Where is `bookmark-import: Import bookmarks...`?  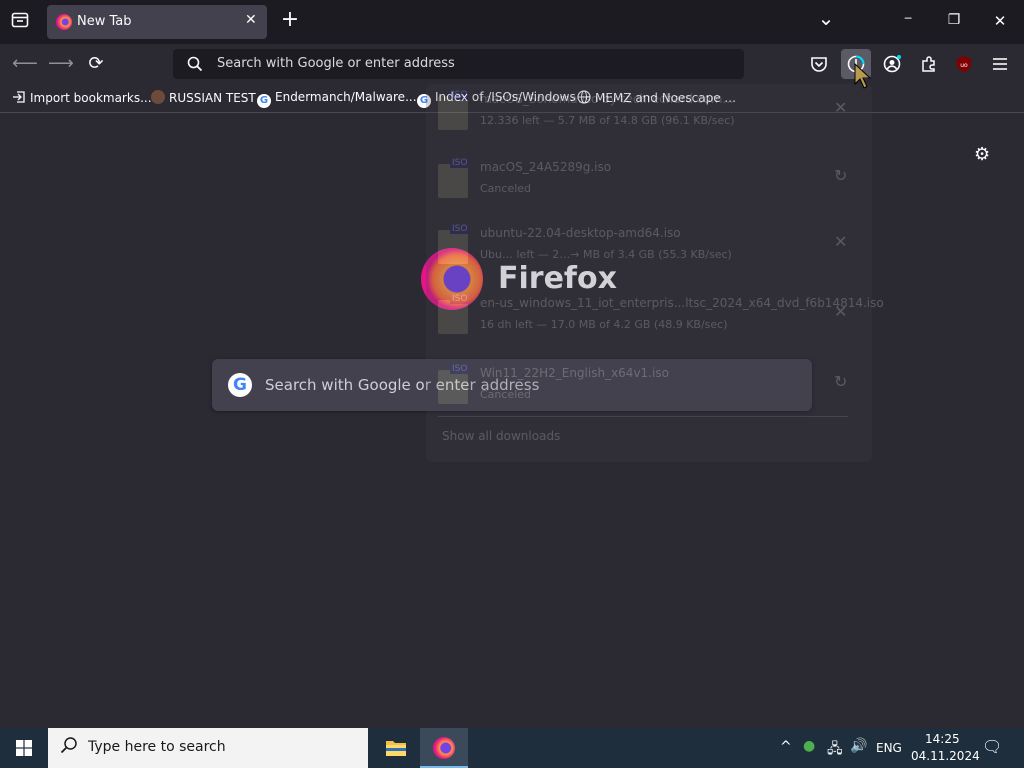 bookmark-import: Import bookmarks... is located at coordinates (82, 99).